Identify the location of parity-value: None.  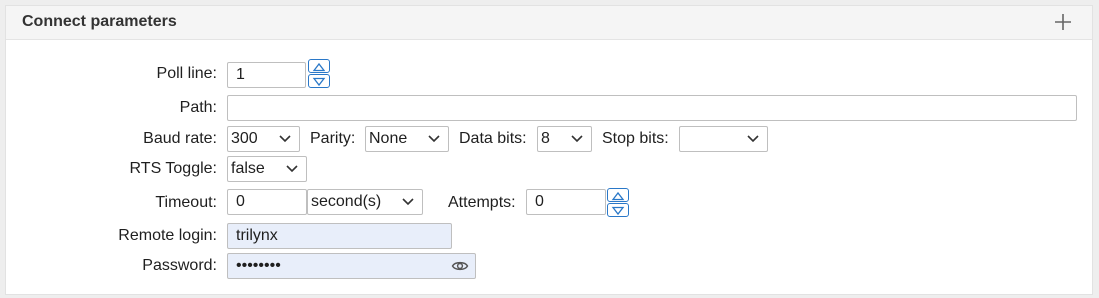
(388, 138).